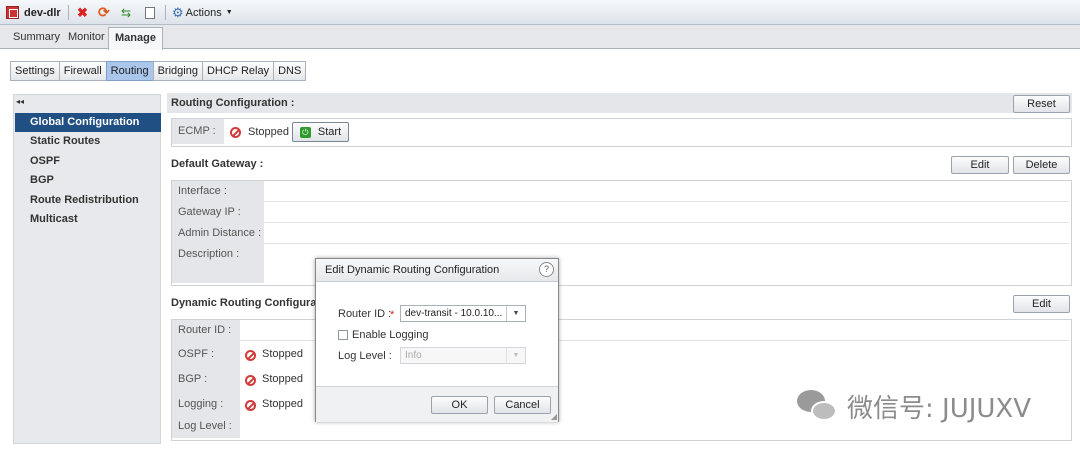 The image size is (1080, 456). Describe the element at coordinates (88, 180) in the screenshot. I see `nav-item-bgp: BGP` at that location.